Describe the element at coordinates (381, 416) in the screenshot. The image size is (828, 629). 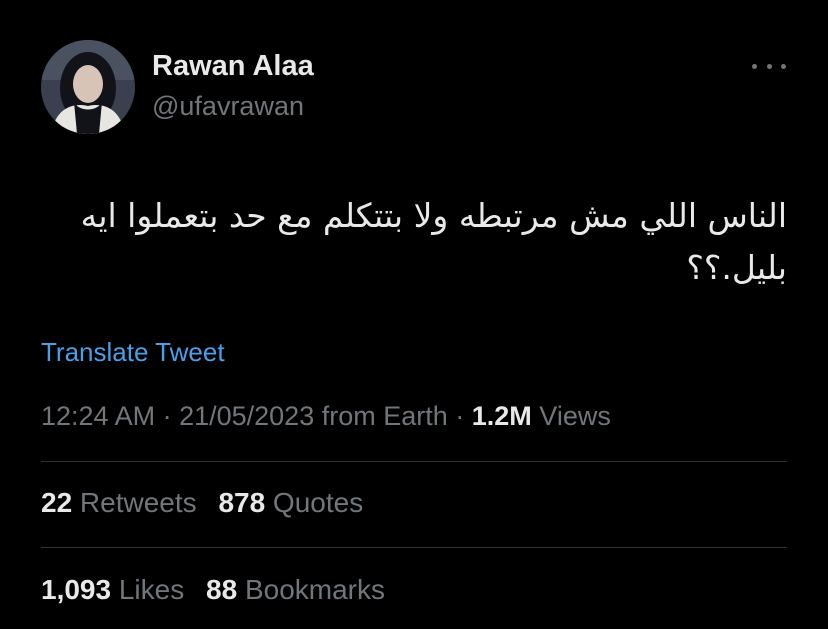
I see `tweet-source: from Earth` at that location.